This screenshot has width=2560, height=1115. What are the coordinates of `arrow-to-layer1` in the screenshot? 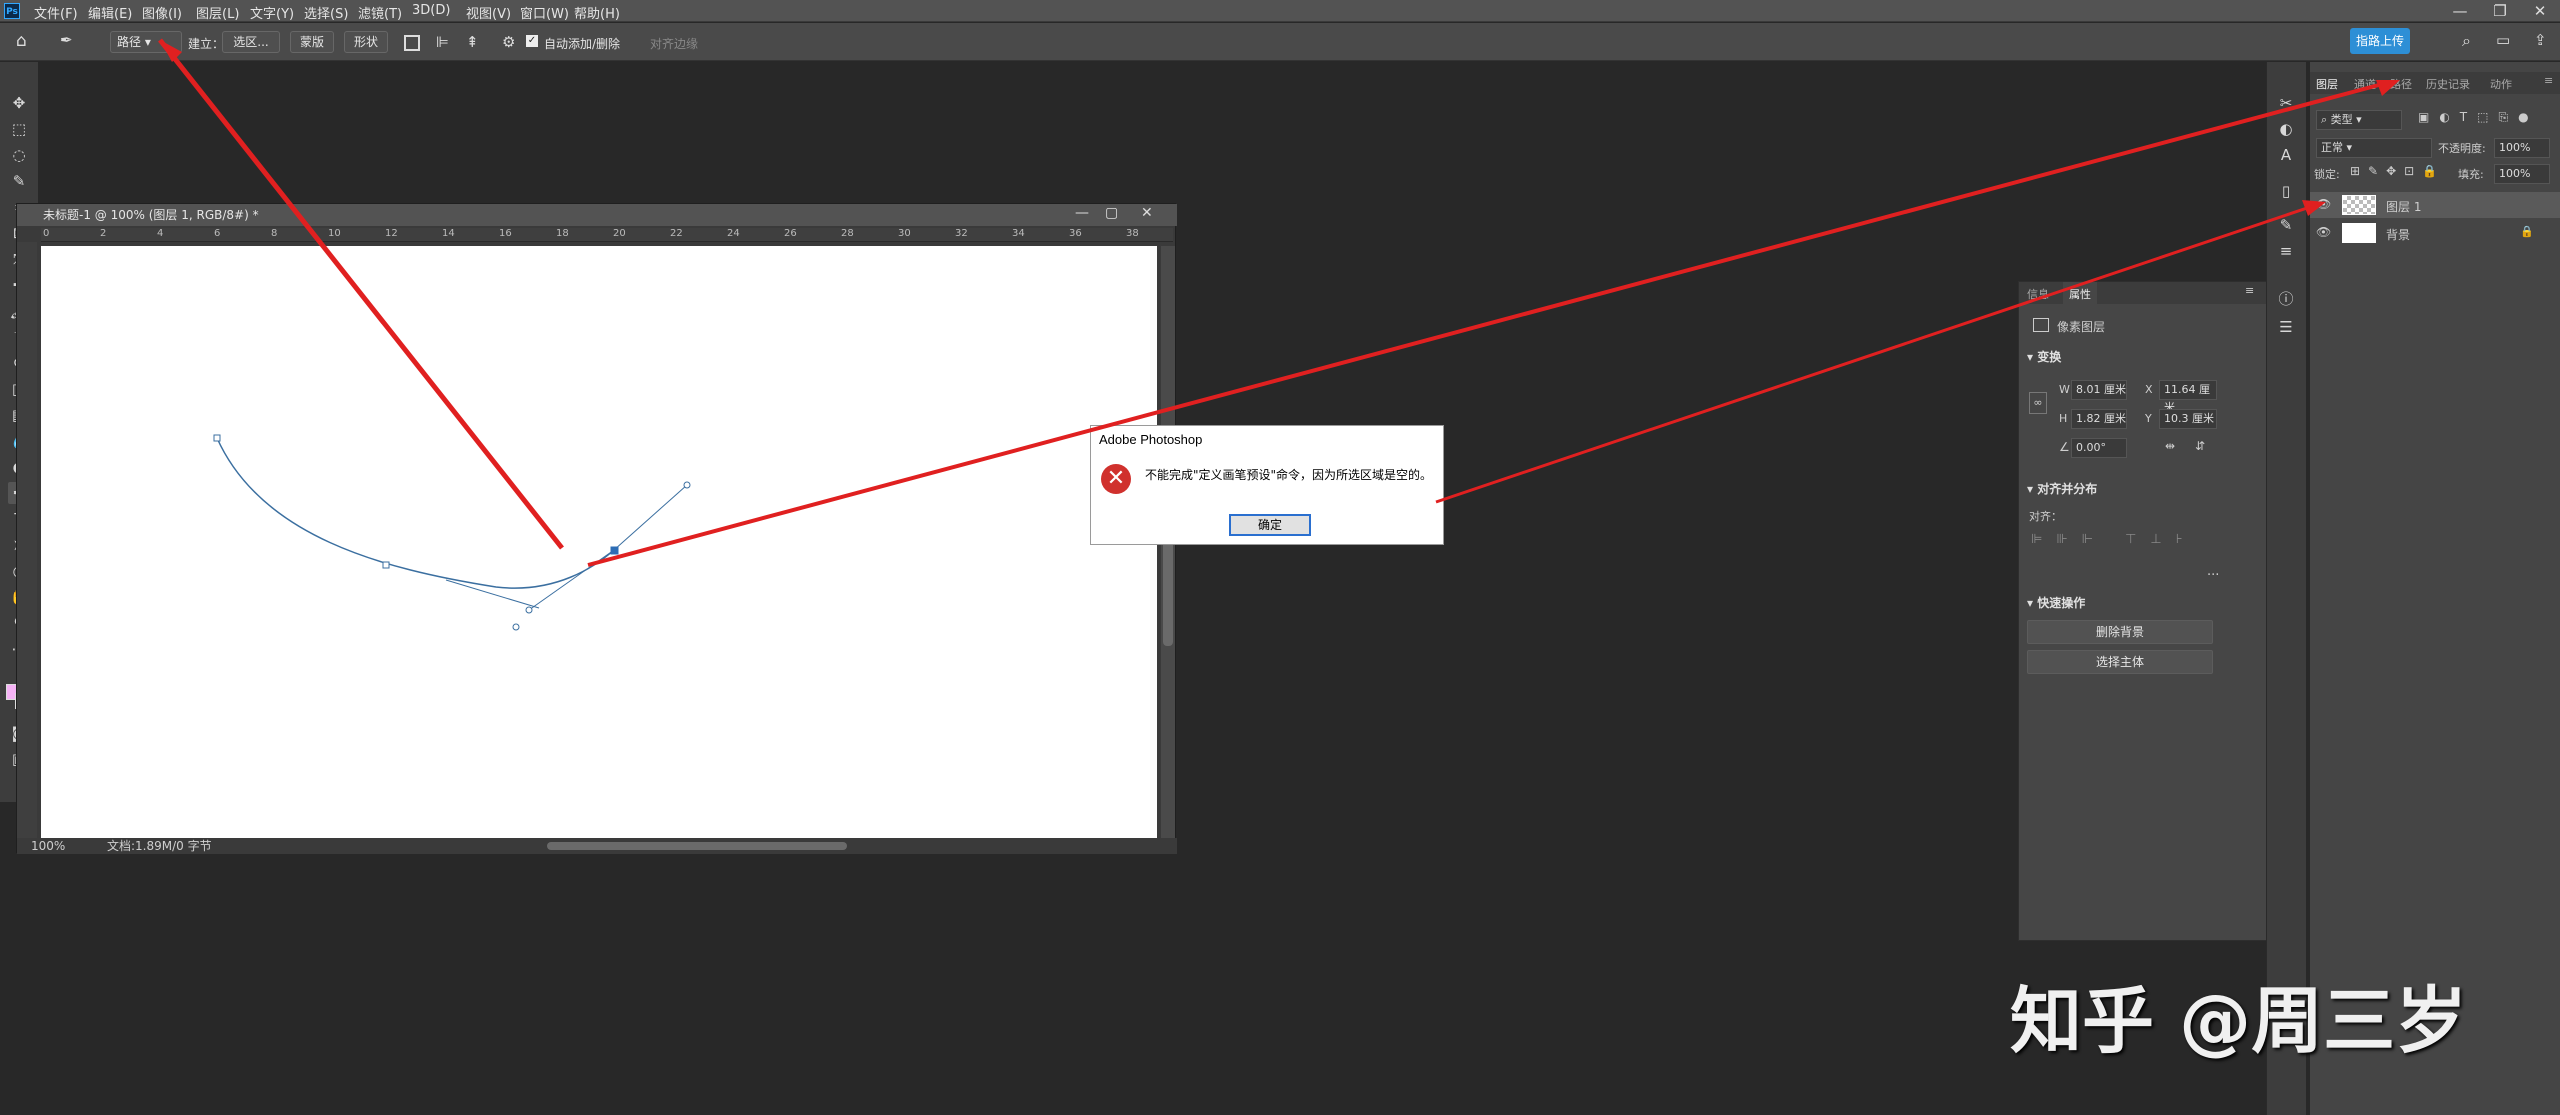 It's located at (1876, 353).